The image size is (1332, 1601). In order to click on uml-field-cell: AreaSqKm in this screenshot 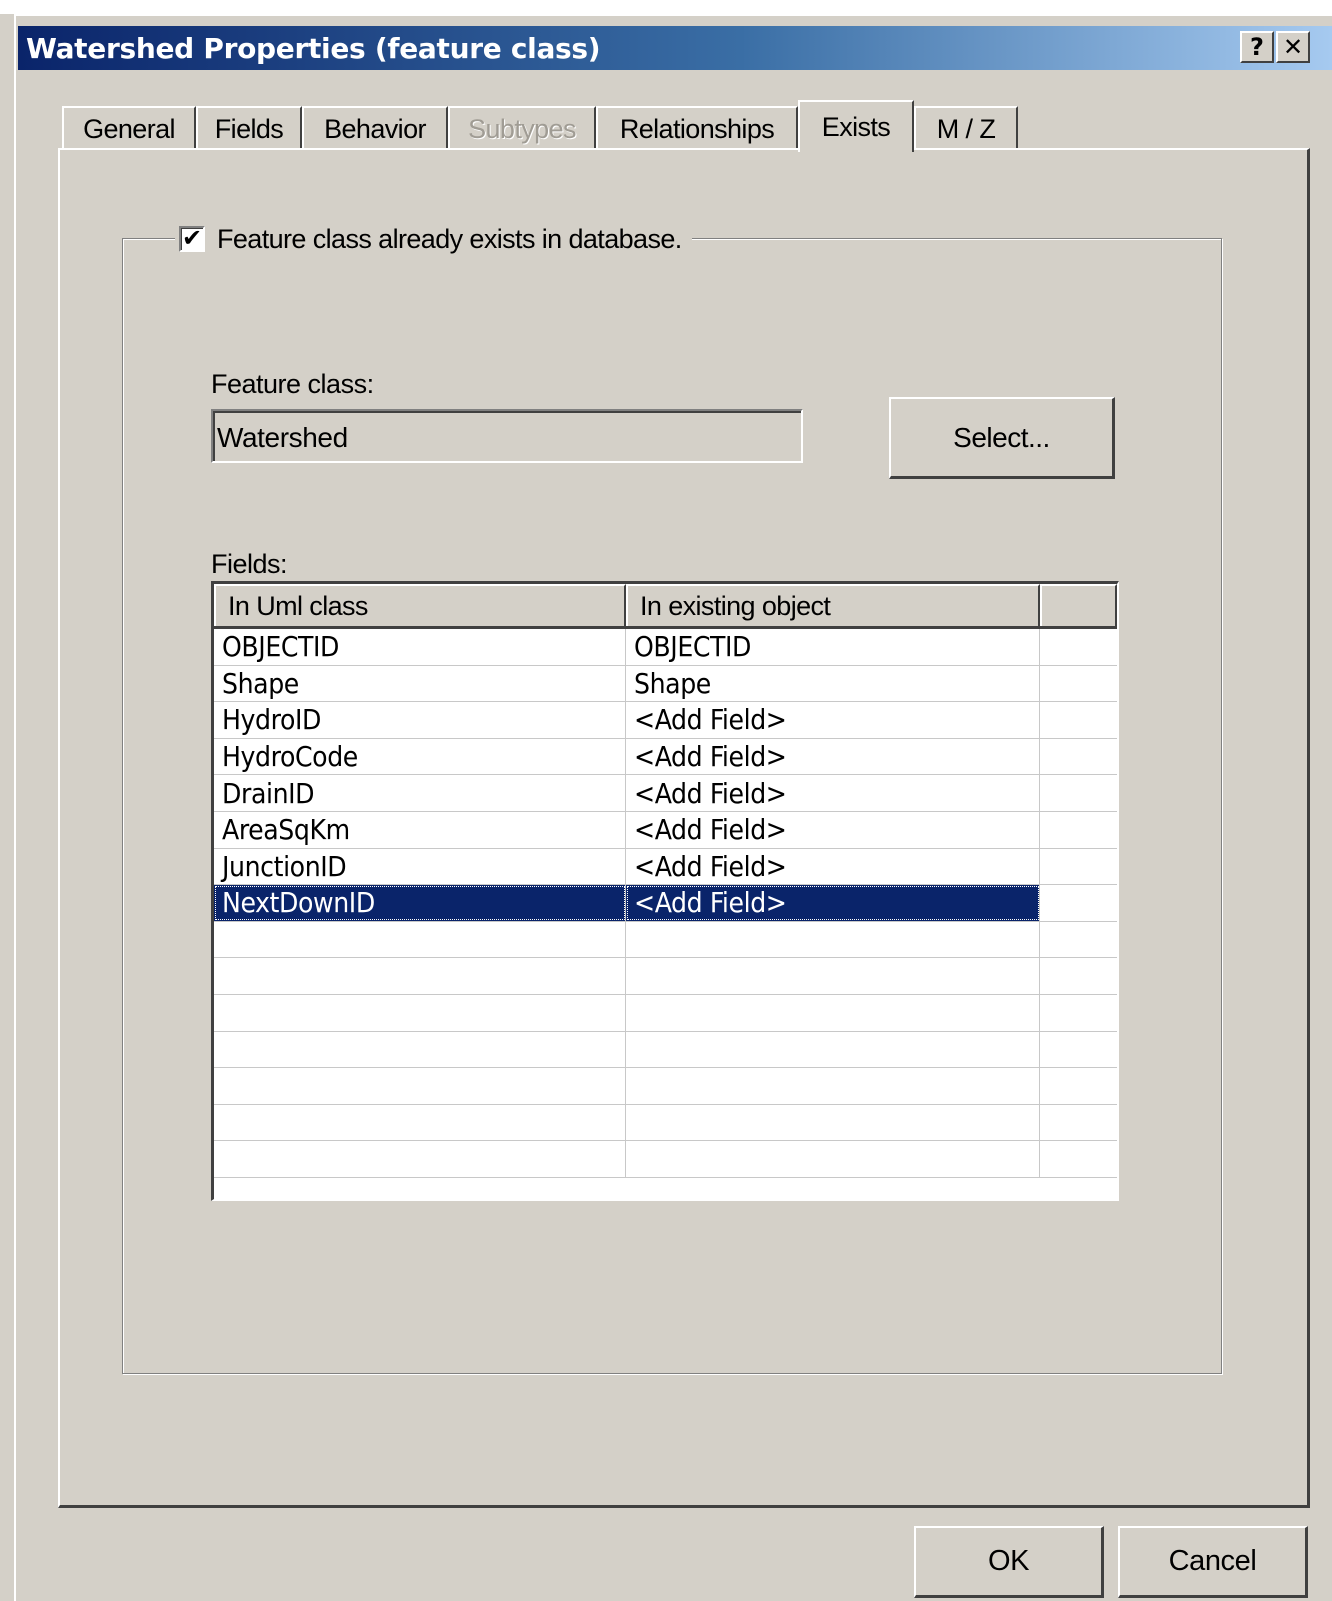, I will do `click(420, 829)`.